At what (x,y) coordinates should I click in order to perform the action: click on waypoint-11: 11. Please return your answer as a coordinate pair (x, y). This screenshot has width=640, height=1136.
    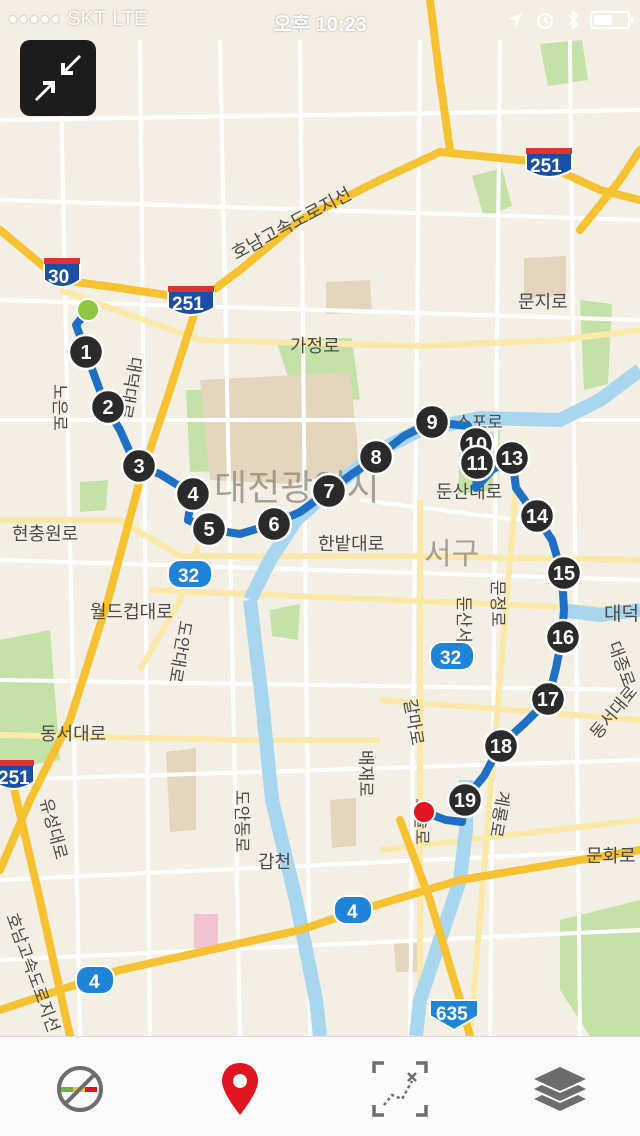
    Looking at the image, I should click on (477, 463).